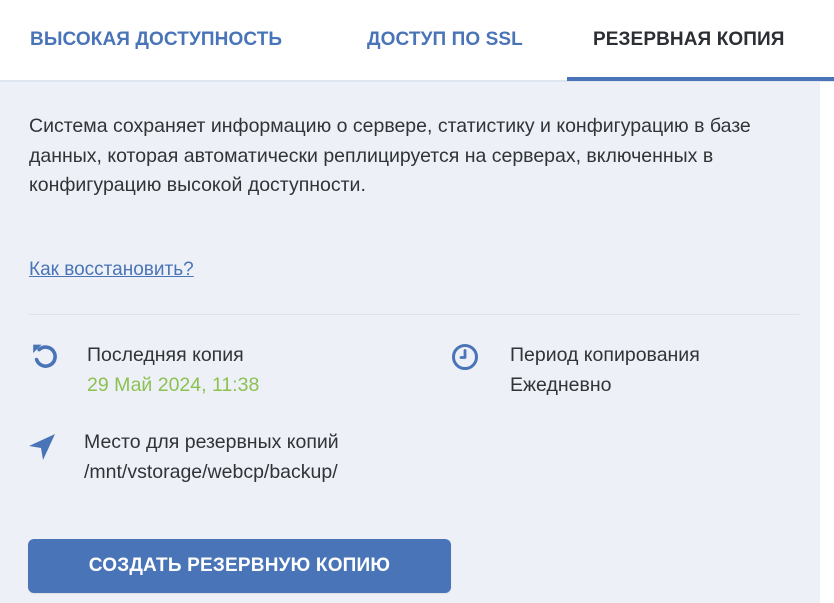 The width and height of the screenshot is (834, 603). I want to click on tab-high-availability: ВЫСОКАЯ ДОСТУПНОСТЬ, so click(156, 40).